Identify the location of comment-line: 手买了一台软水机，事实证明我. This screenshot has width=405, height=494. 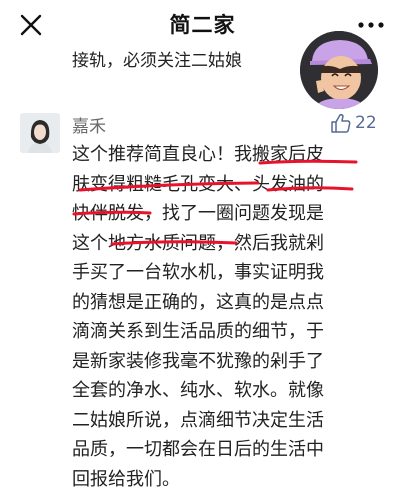
(232, 273).